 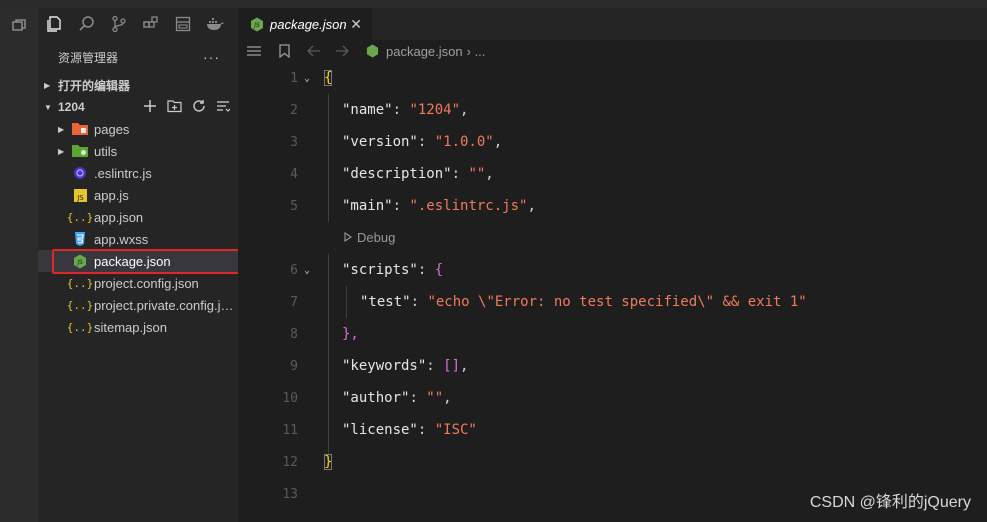 What do you see at coordinates (405, 110) in the screenshot?
I see `code-text: "name": "1204",` at bounding box center [405, 110].